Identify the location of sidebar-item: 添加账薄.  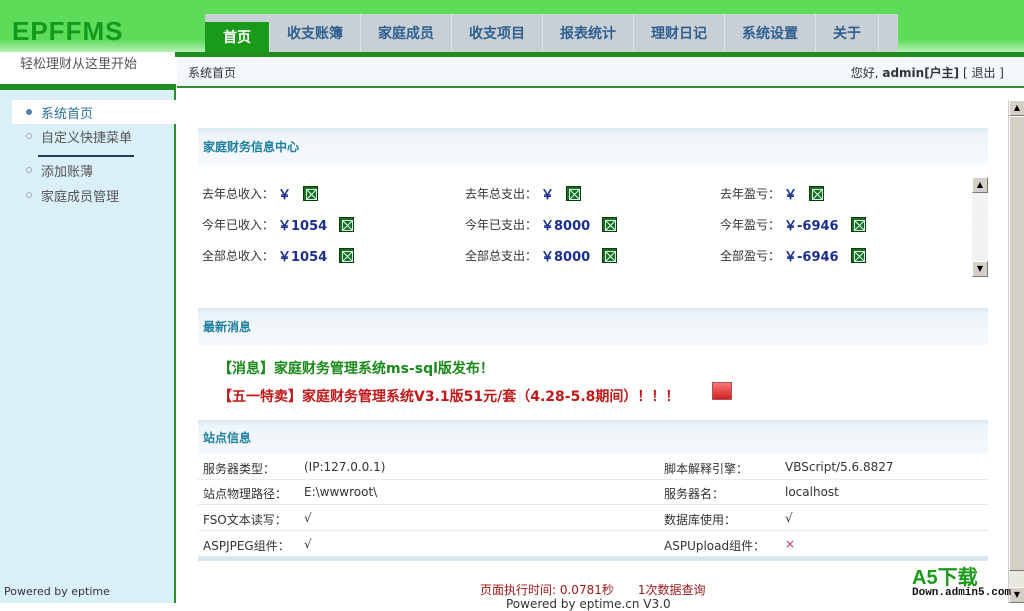
(94, 170).